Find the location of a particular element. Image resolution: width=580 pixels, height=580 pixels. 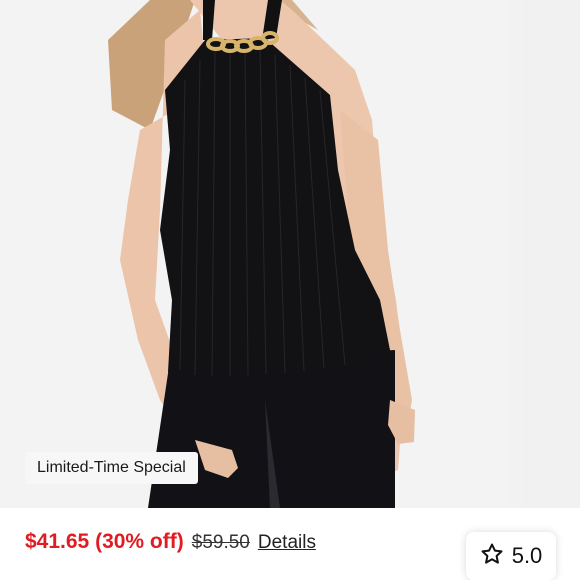

badge-label: Limited-Time Special is located at coordinates (111, 467).